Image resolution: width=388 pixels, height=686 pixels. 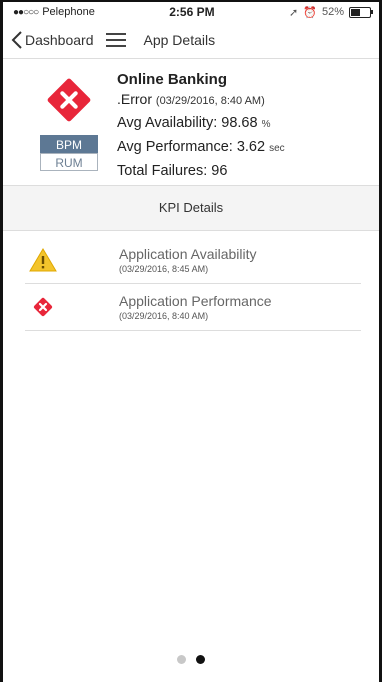 What do you see at coordinates (115, 40) in the screenshot?
I see `hamburger-menu-icon` at bounding box center [115, 40].